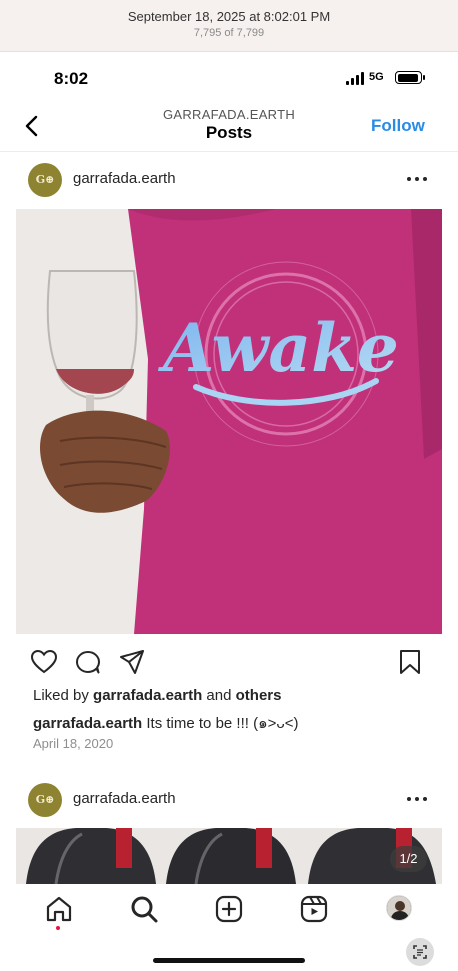 The height and width of the screenshot is (971, 458). What do you see at coordinates (229, 33) in the screenshot?
I see `viewer-count: 7,795 of 7,799` at bounding box center [229, 33].